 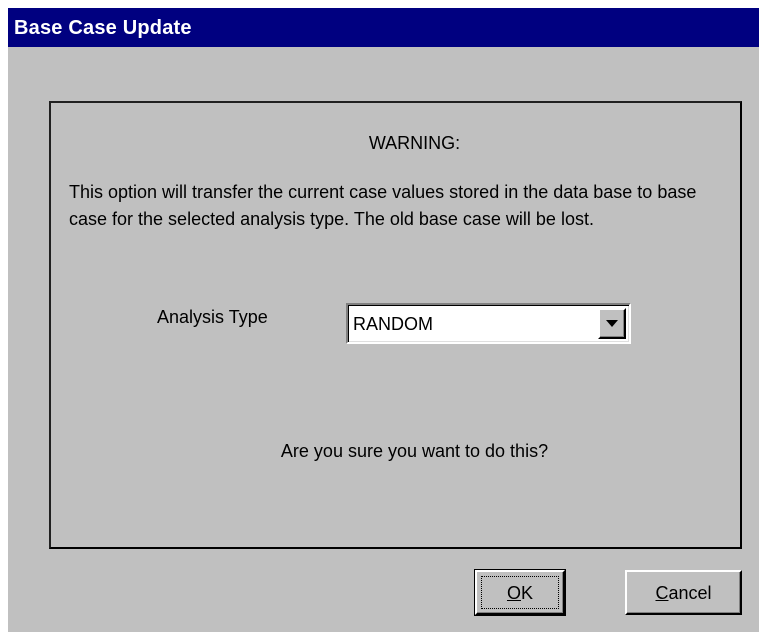 I want to click on ok-mnemonic: O, so click(x=513, y=593).